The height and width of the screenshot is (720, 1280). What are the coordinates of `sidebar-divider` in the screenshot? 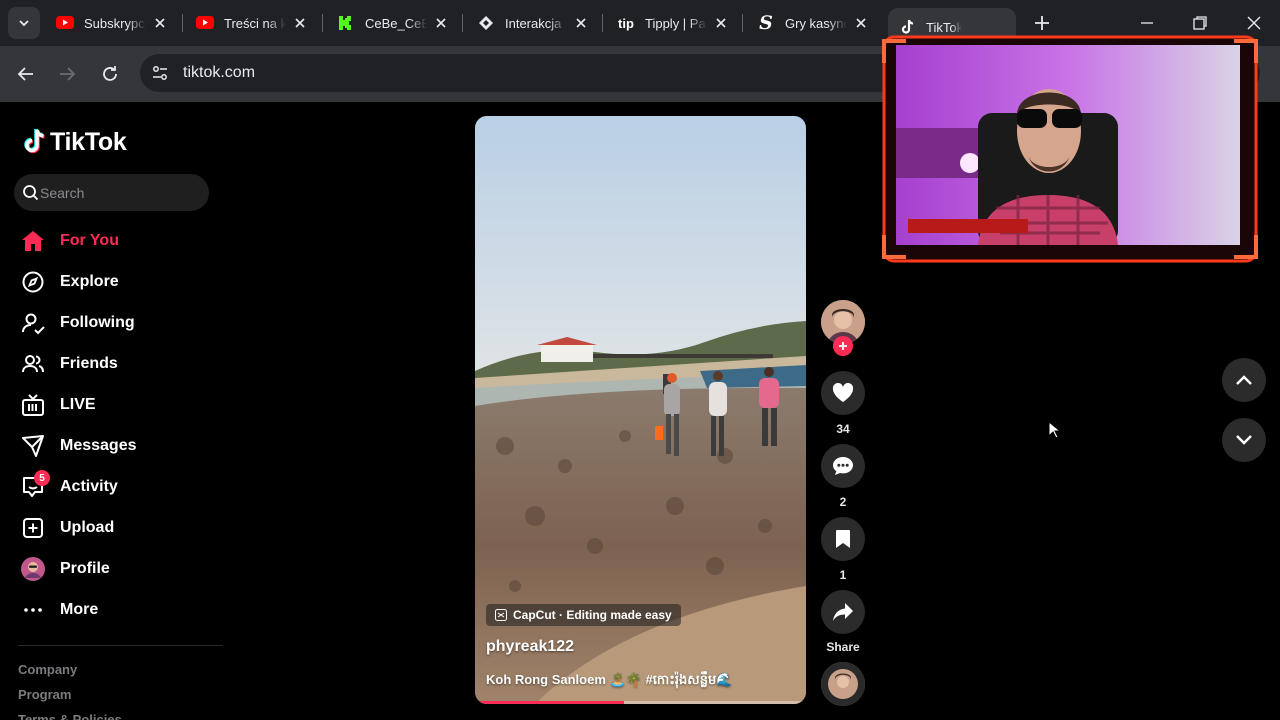 It's located at (120, 645).